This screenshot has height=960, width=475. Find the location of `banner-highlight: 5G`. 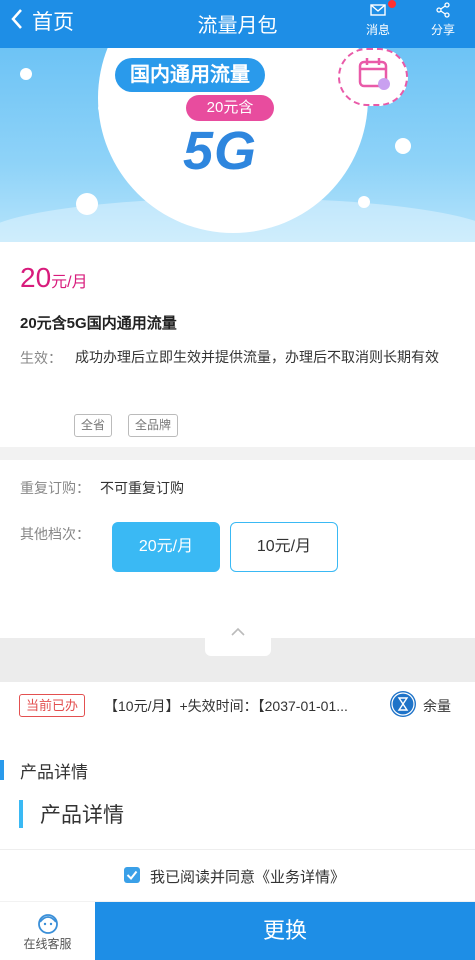

banner-highlight: 5G is located at coordinates (220, 151).